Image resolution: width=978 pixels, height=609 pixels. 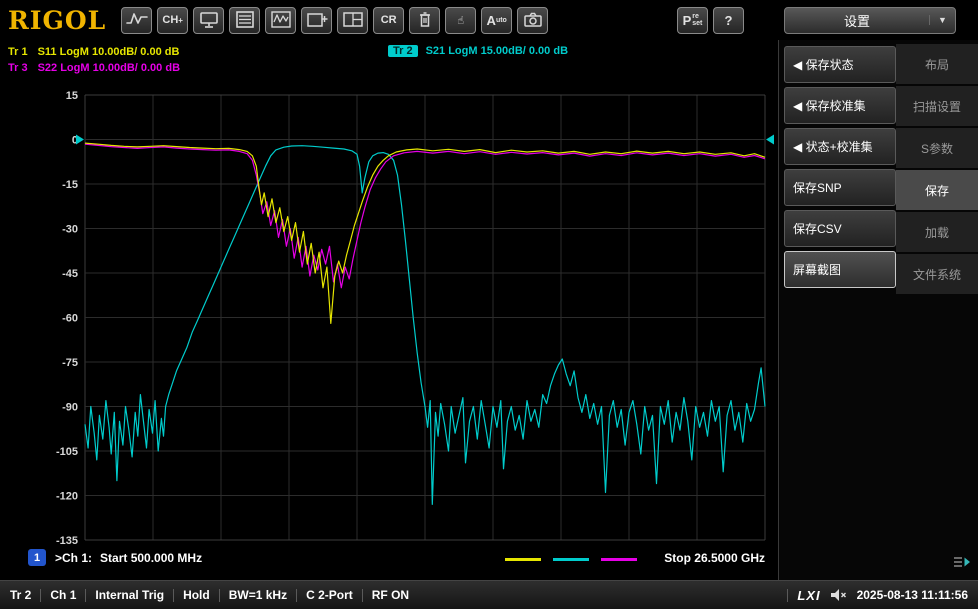 What do you see at coordinates (838, 595) in the screenshot?
I see `speaker-mute-icon` at bounding box center [838, 595].